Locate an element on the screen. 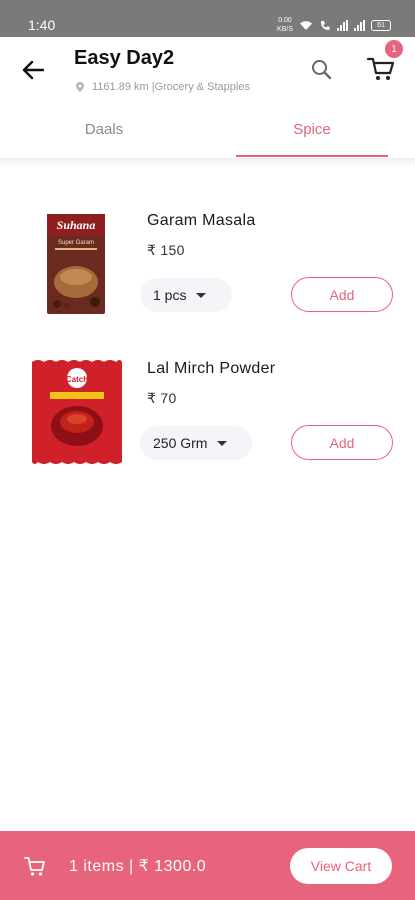 The image size is (415, 900). store-meta: 1161.89 km |Grocery & Stapples is located at coordinates (163, 87).